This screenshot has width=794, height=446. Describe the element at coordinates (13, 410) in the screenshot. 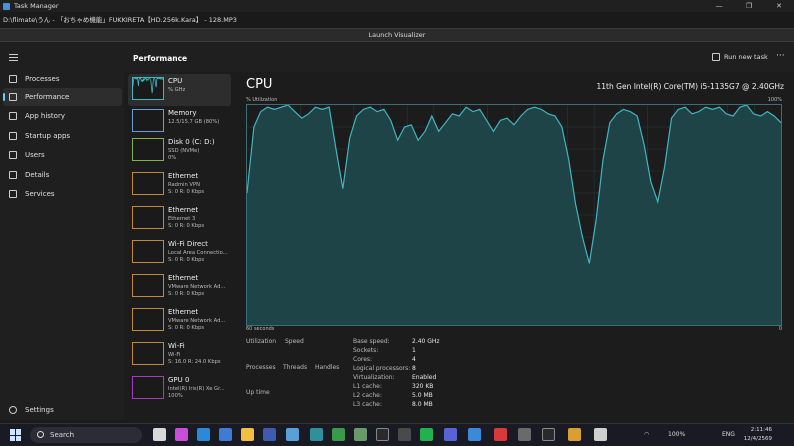

I see `gear-icon` at that location.